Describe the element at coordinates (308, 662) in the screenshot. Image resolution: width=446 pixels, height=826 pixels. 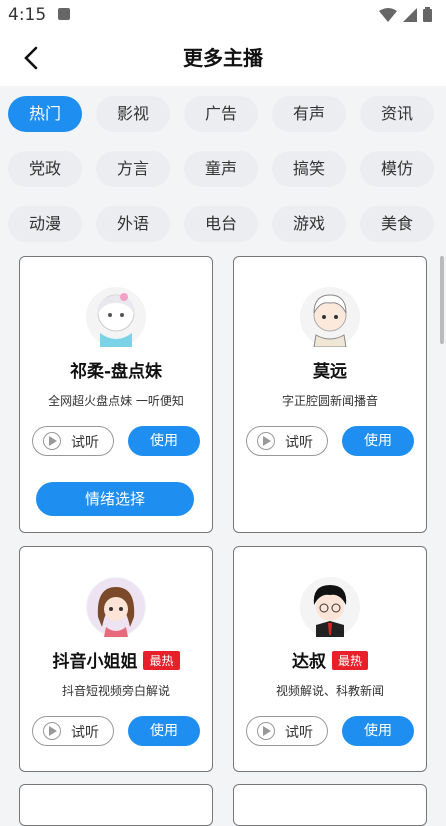
I see `anchor-name-text: 达叔` at that location.